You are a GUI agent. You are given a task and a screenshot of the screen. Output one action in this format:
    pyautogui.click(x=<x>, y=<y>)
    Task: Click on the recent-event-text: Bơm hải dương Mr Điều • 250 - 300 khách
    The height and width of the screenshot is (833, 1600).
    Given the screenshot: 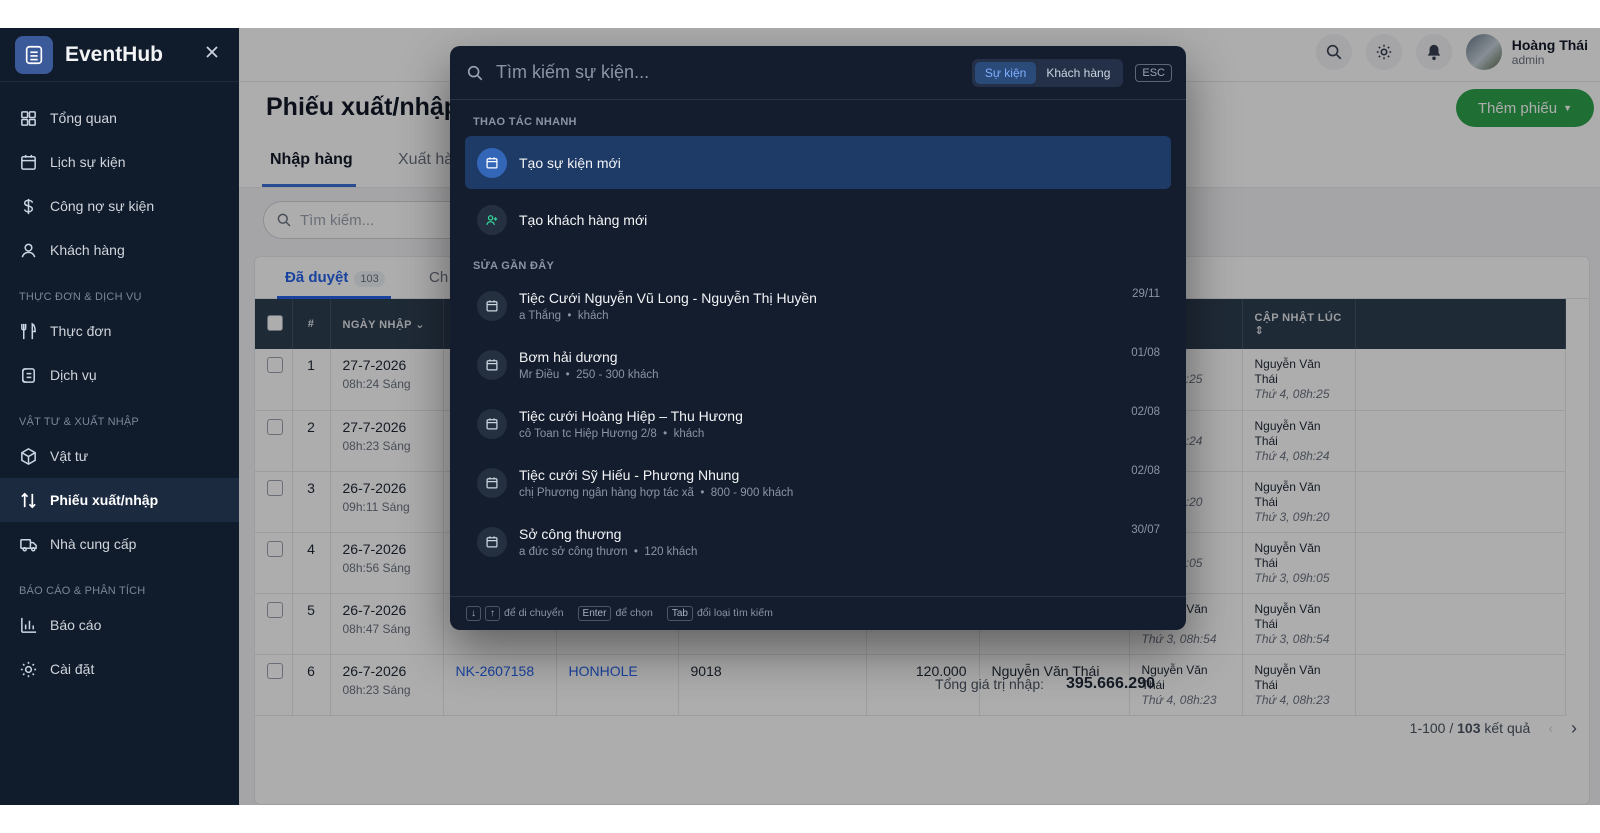 What is the action you would take?
    pyautogui.click(x=589, y=365)
    